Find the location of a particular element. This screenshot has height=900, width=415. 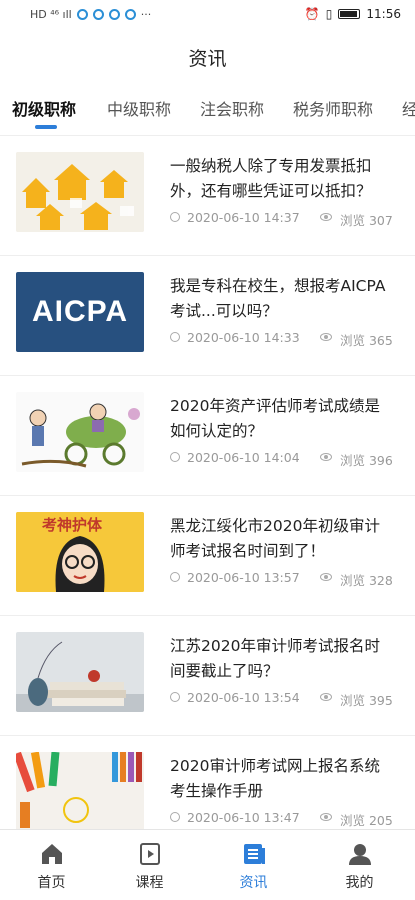

news-title: 江苏2020年审计师考试报名时间要截止了吗？ is located at coordinates (275, 658).